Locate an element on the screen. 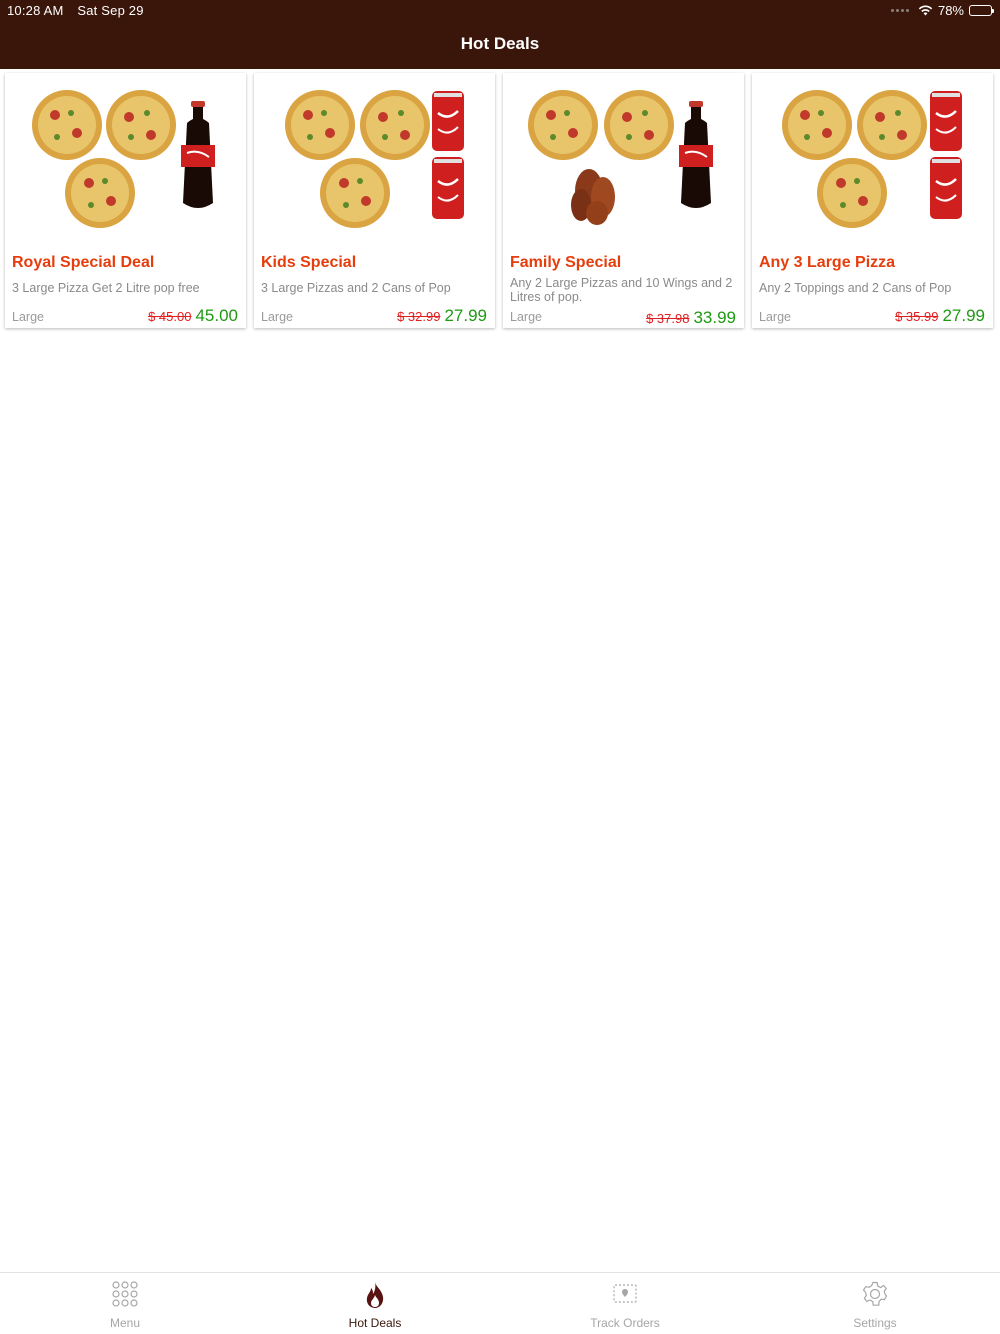  tab-label: Settings is located at coordinates (875, 1323).